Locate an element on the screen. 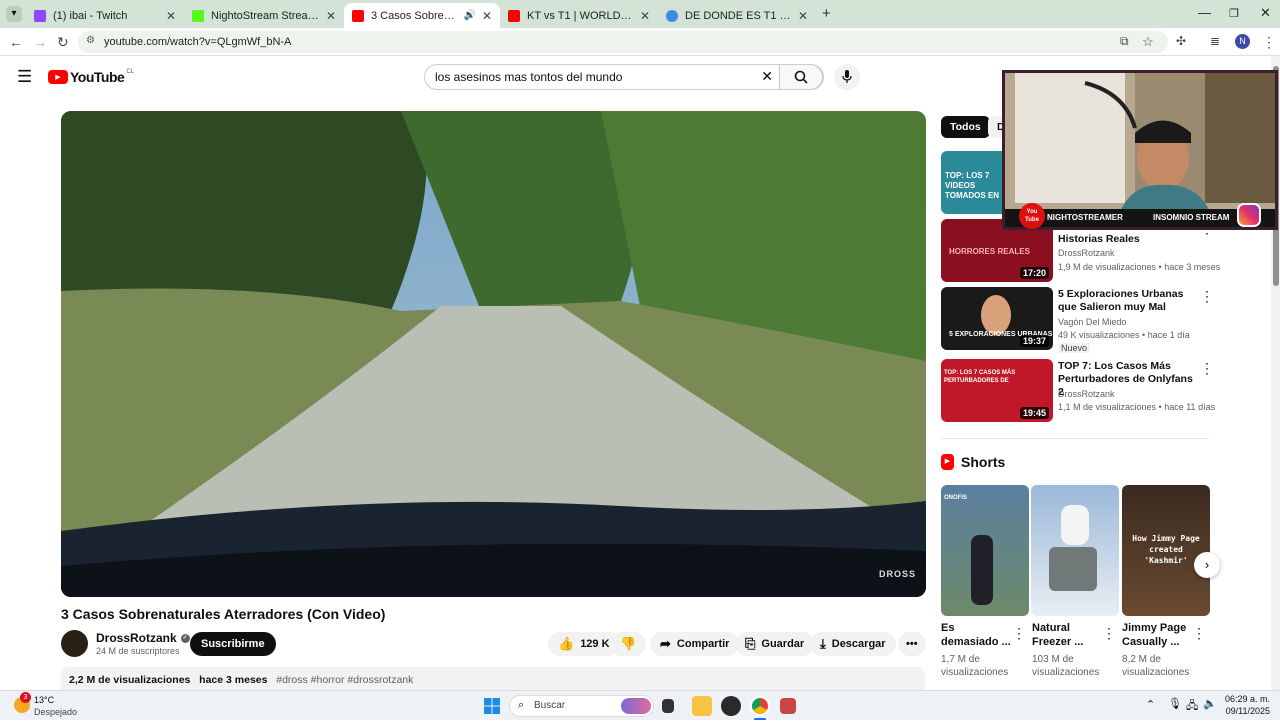 This screenshot has height=721, width=1280. tab-kick: NightoStream Stream - Watch Live ✕ is located at coordinates (264, 15).